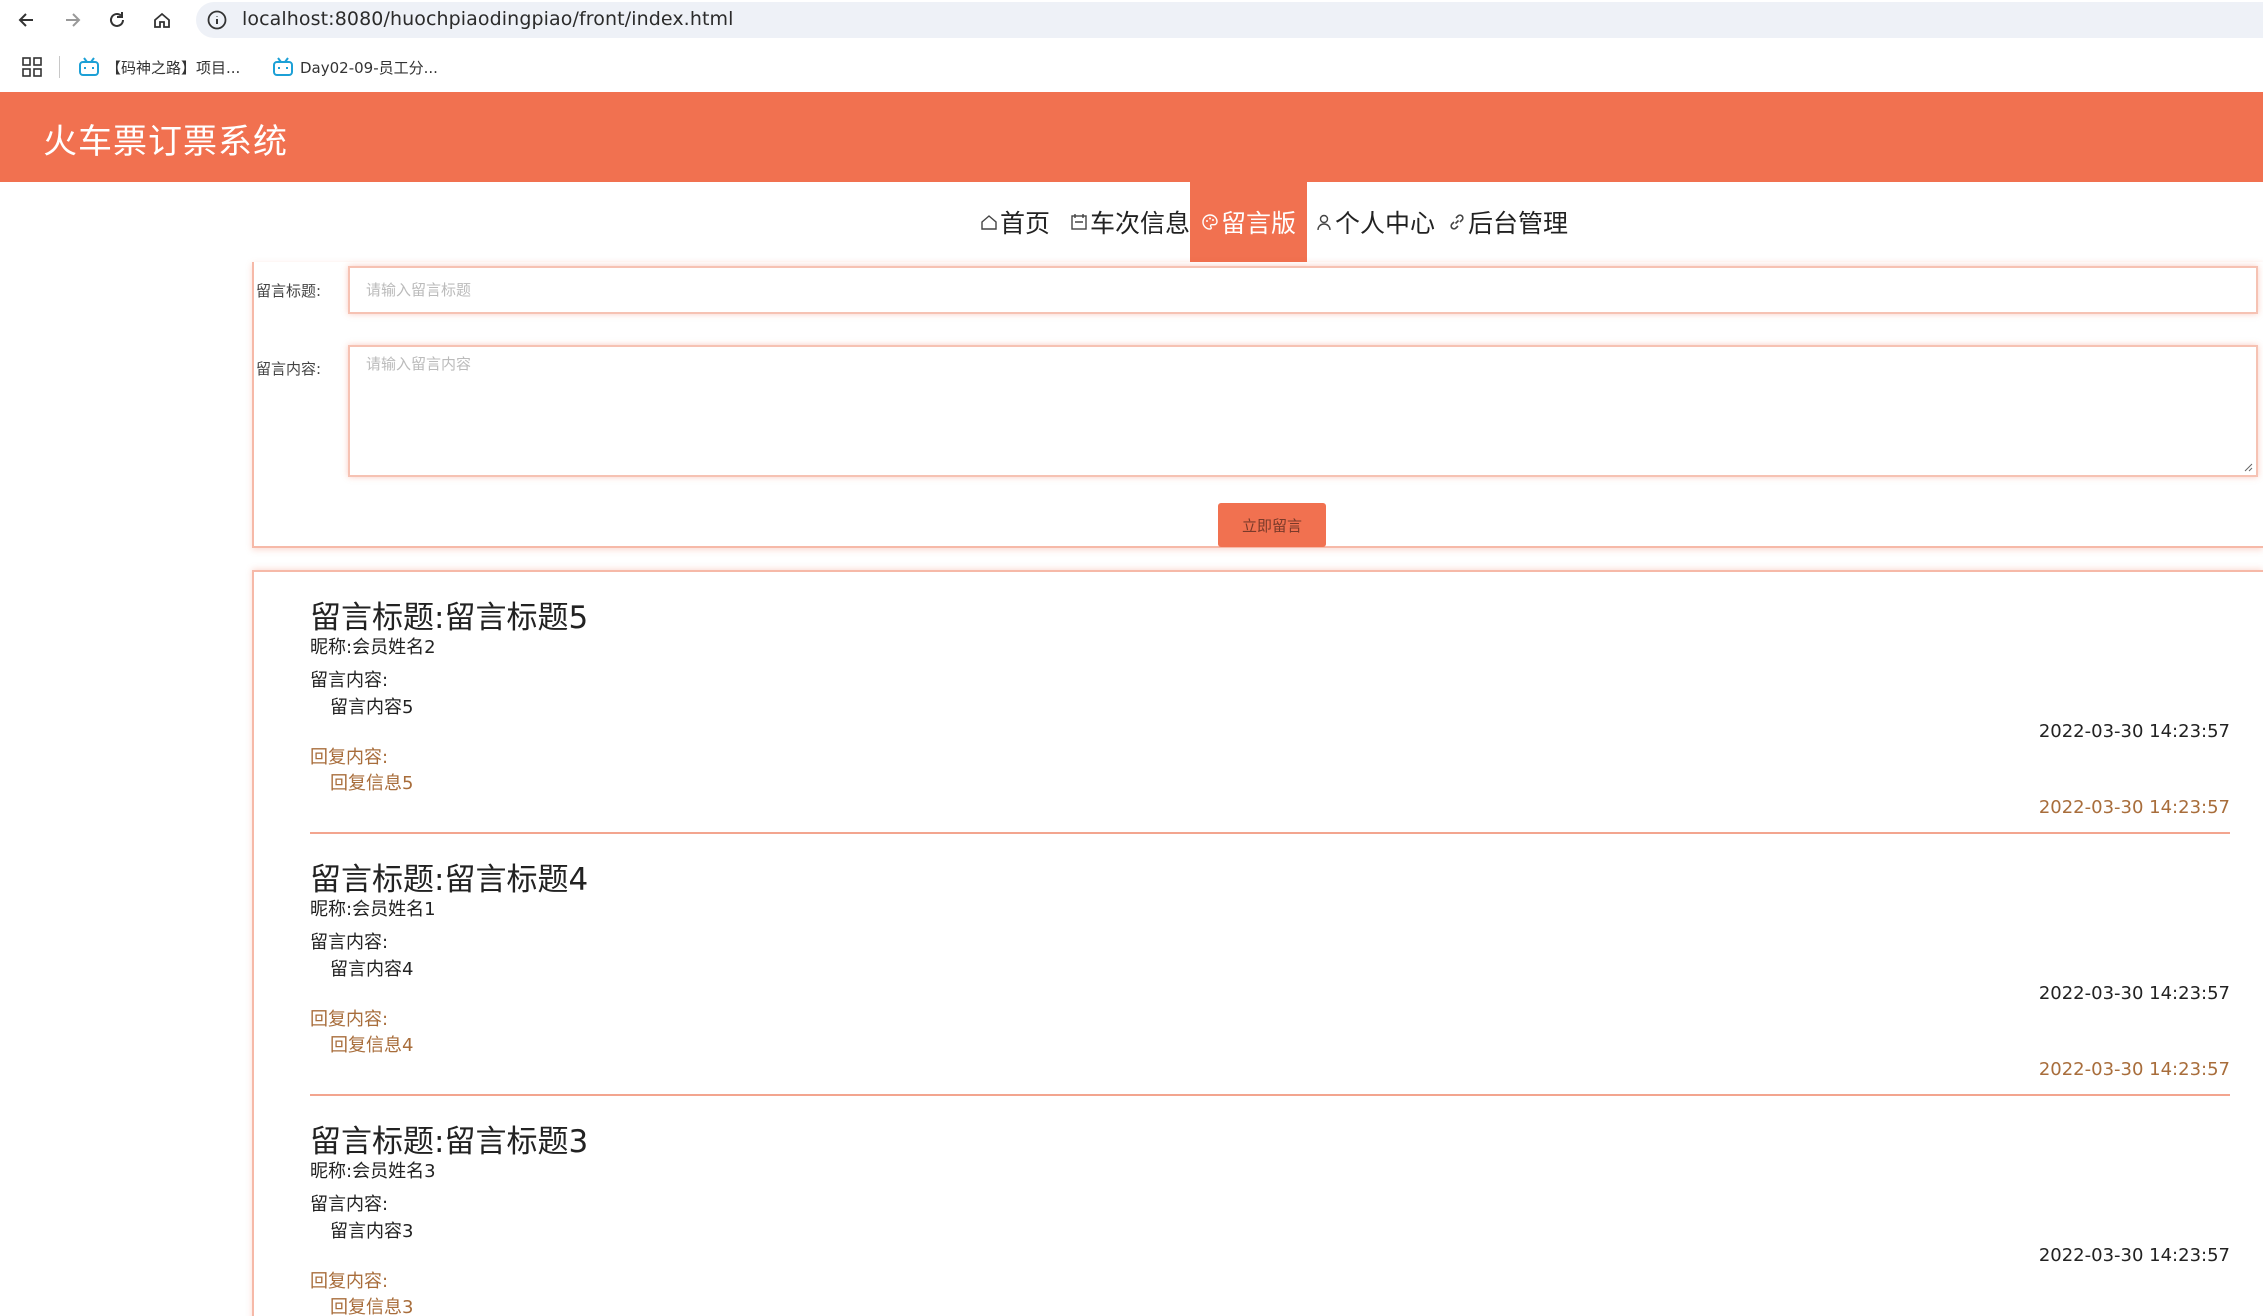 This screenshot has width=2263, height=1316. What do you see at coordinates (1457, 222) in the screenshot?
I see `link-icon` at bounding box center [1457, 222].